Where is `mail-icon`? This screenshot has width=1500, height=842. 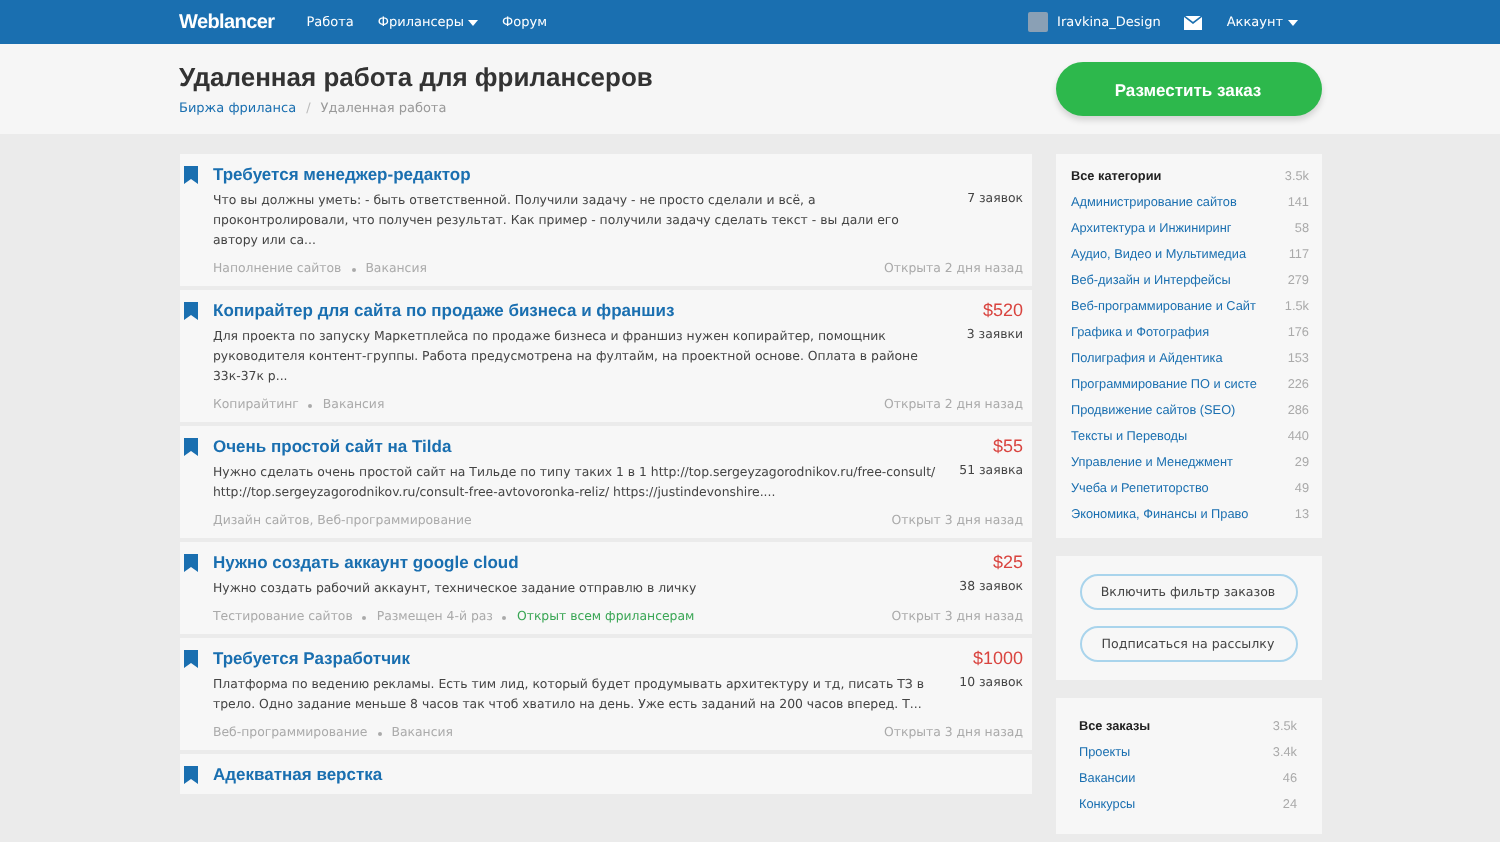
mail-icon is located at coordinates (1193, 22).